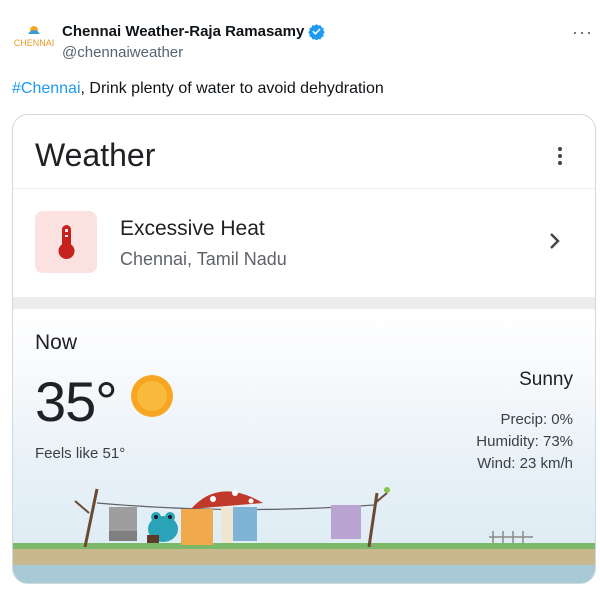 This screenshot has height=600, width=600. I want to click on hashtag-link: #Chennai, so click(46, 88).